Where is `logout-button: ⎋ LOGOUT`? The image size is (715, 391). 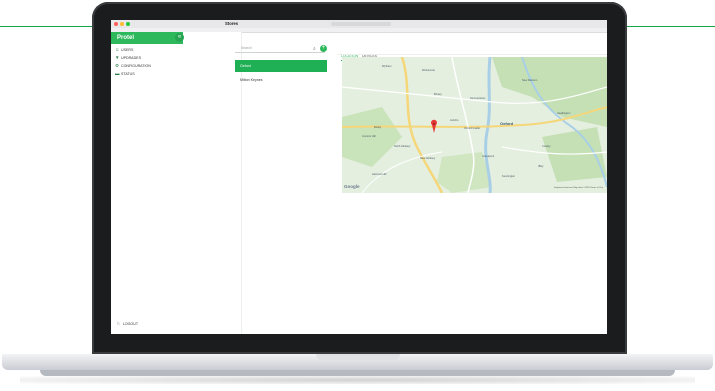 logout-button: ⎋ LOGOUT is located at coordinates (137, 324).